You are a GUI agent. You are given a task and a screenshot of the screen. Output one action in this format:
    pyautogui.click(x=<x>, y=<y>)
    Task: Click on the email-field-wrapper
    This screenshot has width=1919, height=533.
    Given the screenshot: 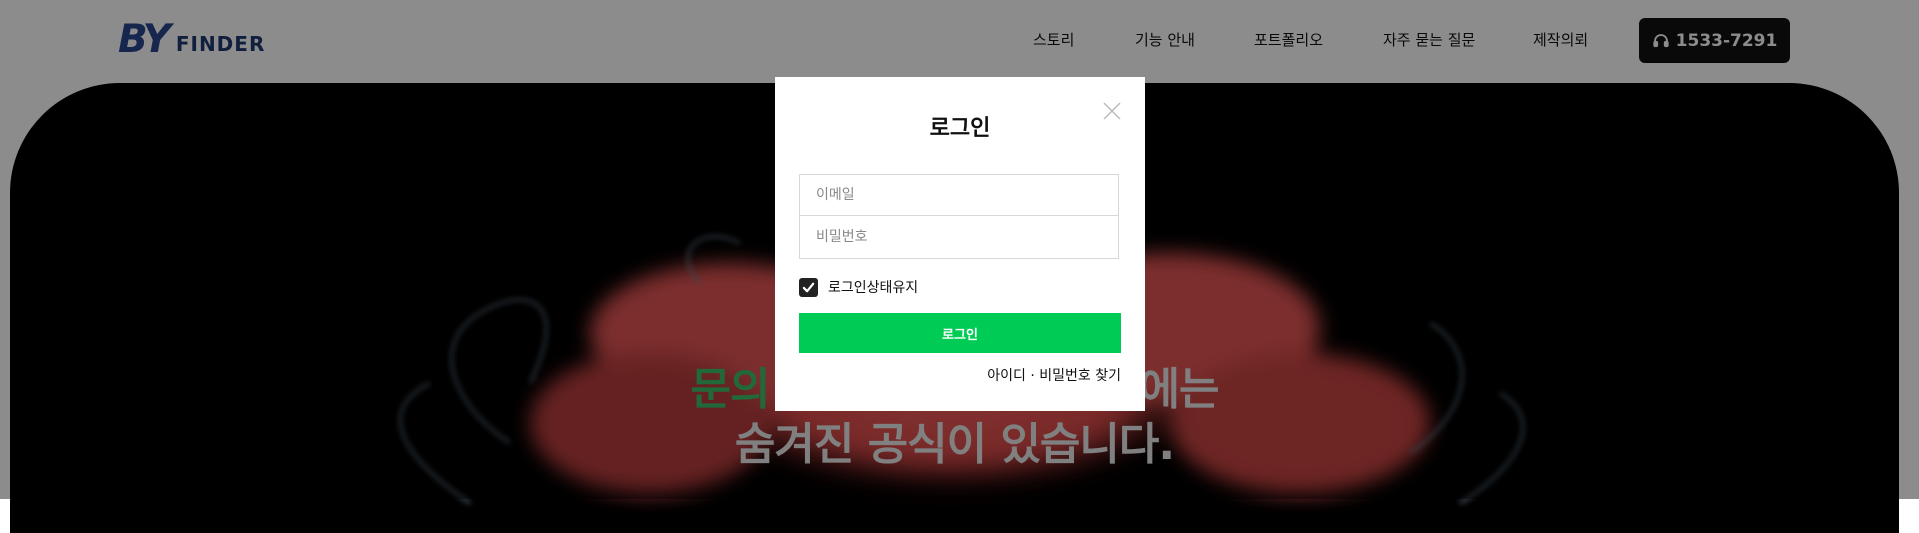 What is the action you would take?
    pyautogui.click(x=959, y=195)
    